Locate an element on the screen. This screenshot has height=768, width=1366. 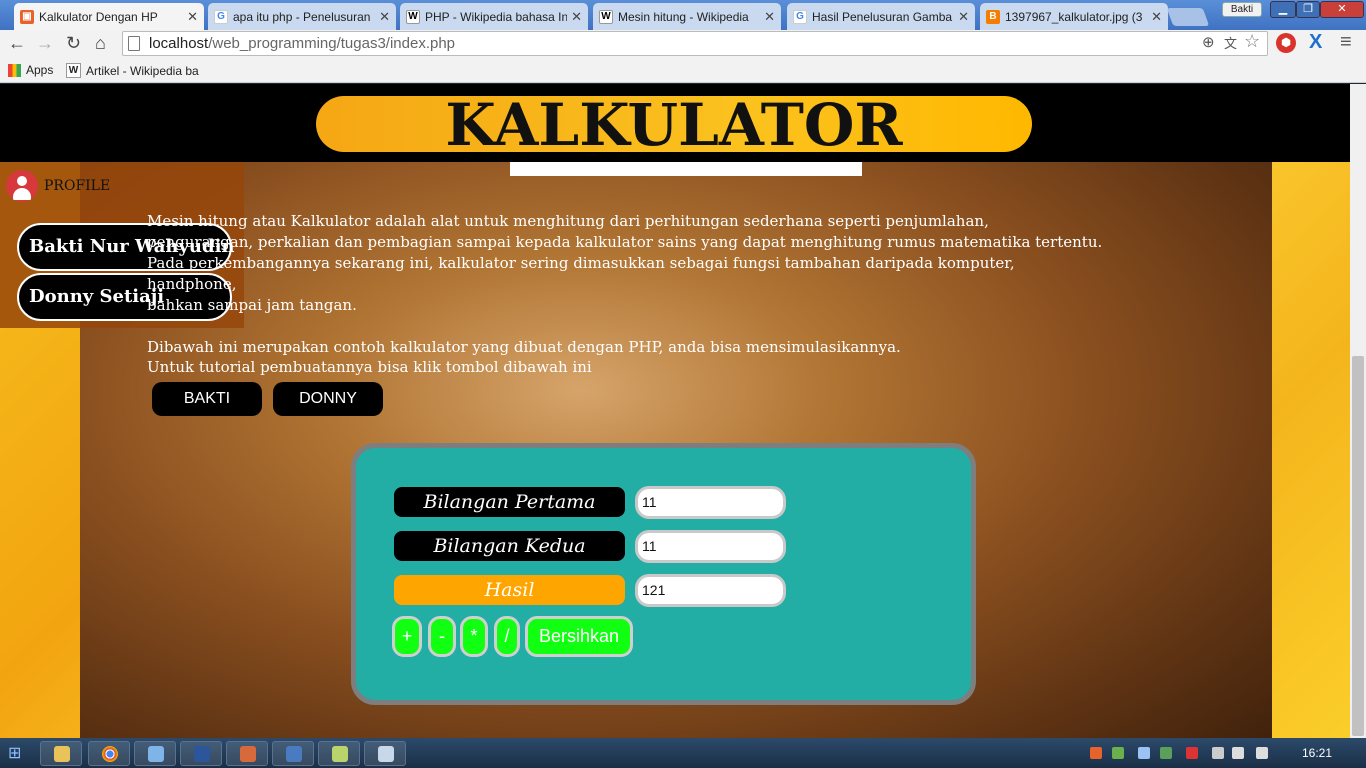
extension-x-icon: X is located at coordinates (1315, 42).